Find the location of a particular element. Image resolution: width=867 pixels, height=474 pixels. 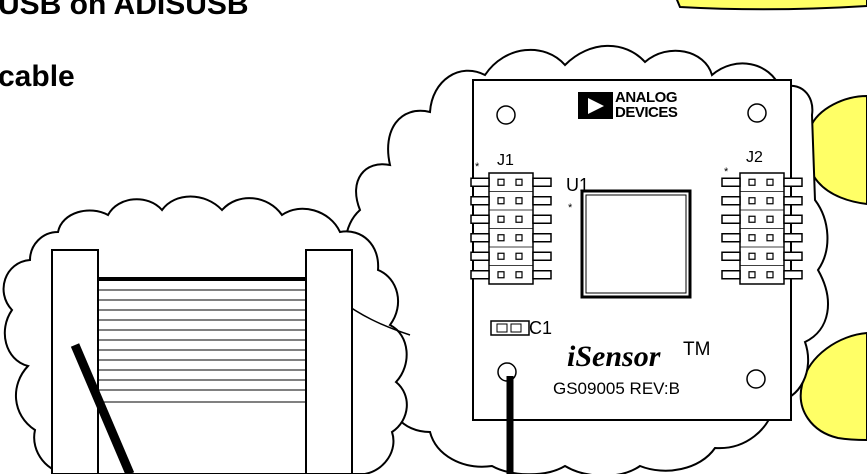

part-number: GS09005 REV:B is located at coordinates (616, 388).